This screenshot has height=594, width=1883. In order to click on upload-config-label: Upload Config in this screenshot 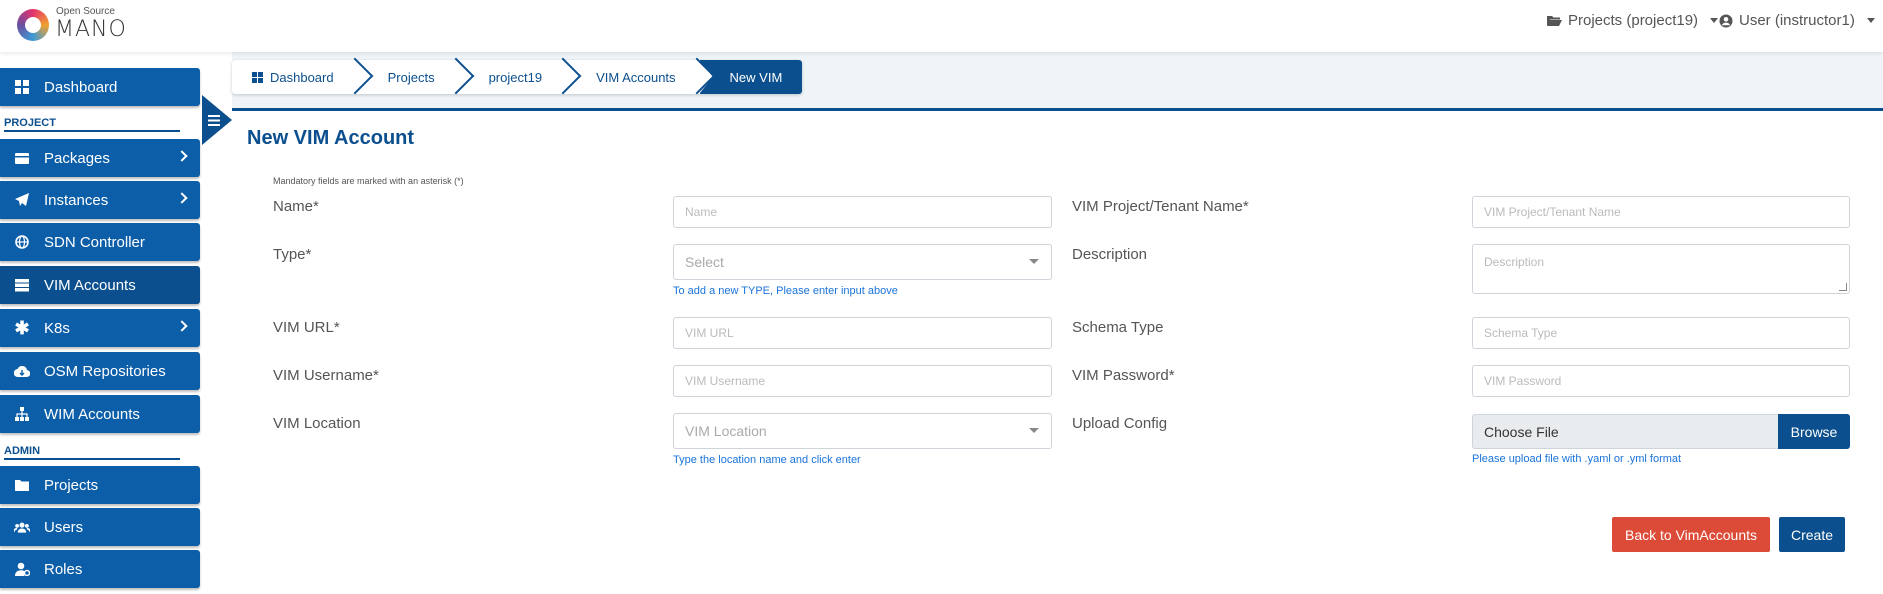, I will do `click(1120, 423)`.